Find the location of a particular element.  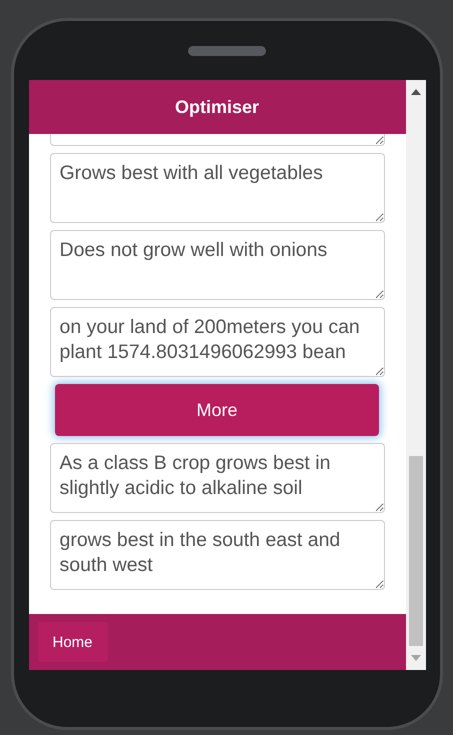

text-area: on your land of 200meters you can plant 1574.8031496062993 bean is located at coordinates (217, 342).